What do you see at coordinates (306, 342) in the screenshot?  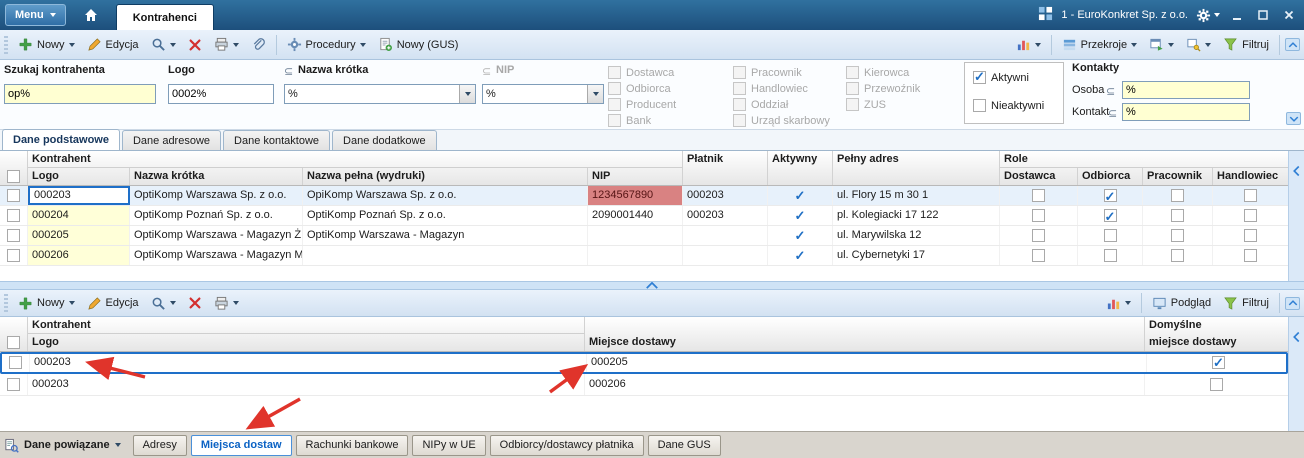 I see `column-header-logo: Logo` at bounding box center [306, 342].